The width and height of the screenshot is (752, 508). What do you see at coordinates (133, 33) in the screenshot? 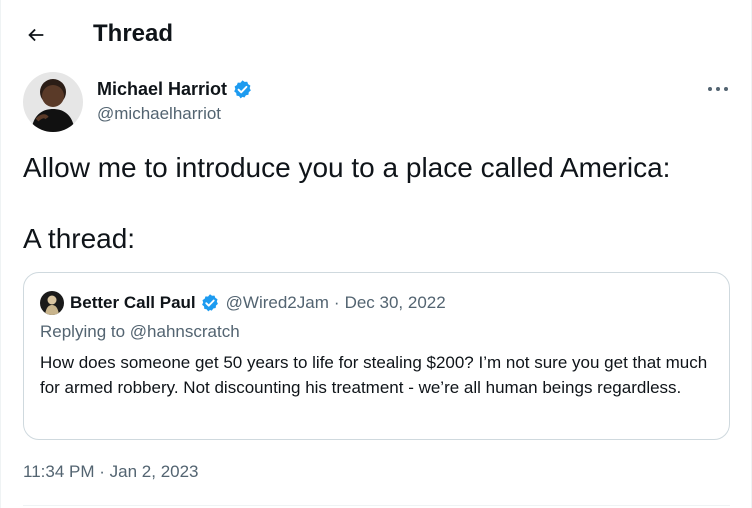
I see `page-title: Thread` at bounding box center [133, 33].